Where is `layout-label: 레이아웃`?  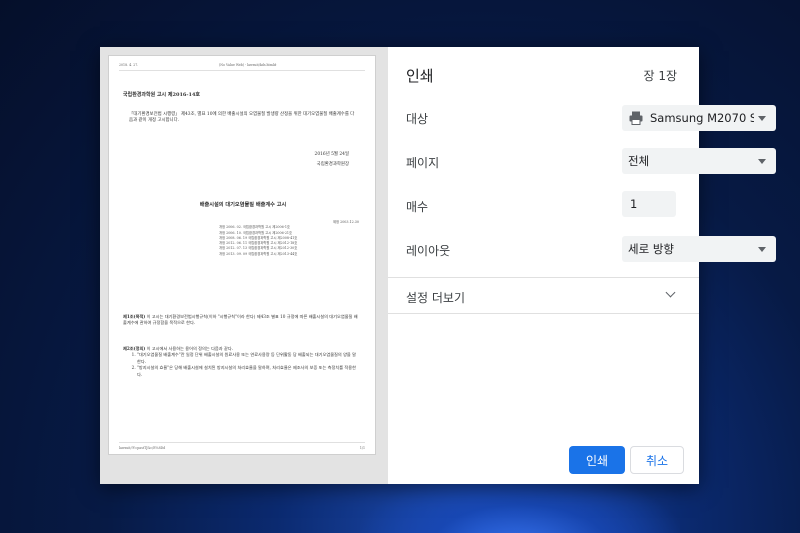
layout-label: 레이아웃 is located at coordinates (428, 251).